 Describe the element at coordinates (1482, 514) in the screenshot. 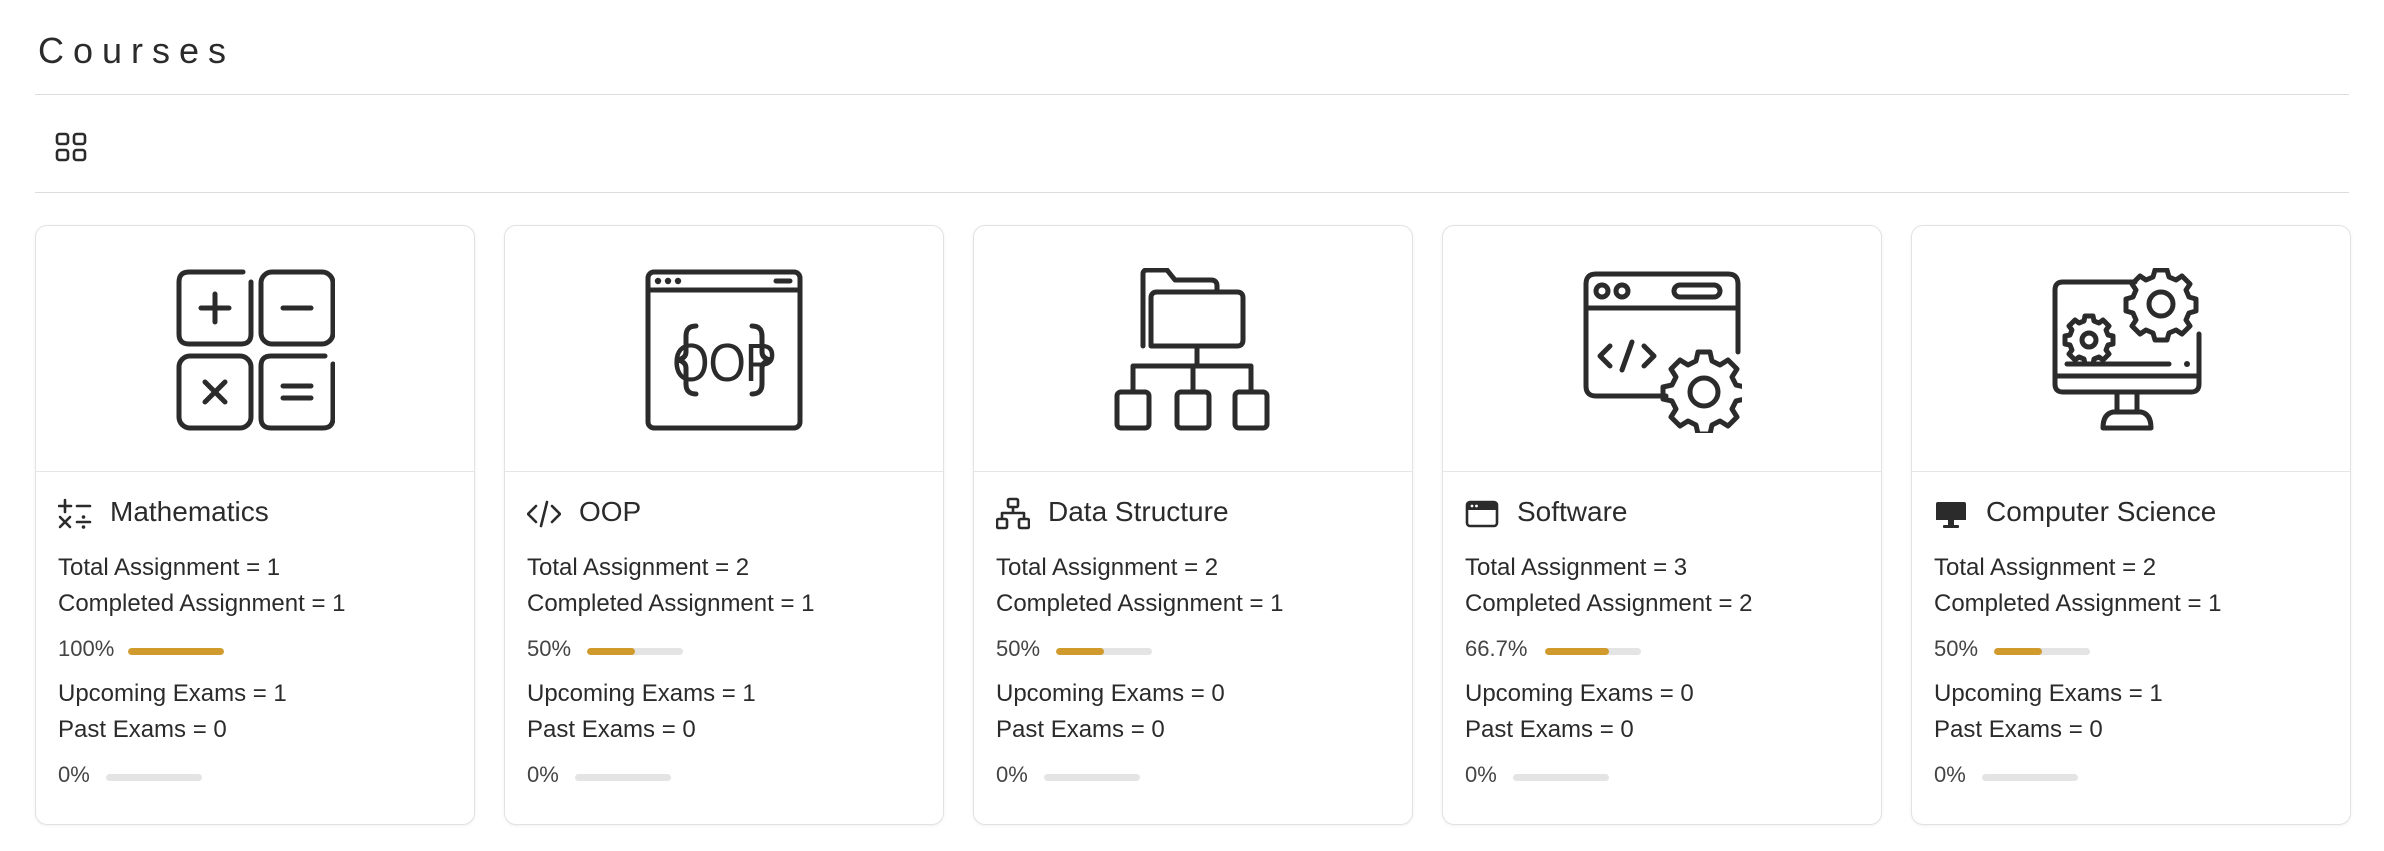

I see `browser-window-icon` at that location.